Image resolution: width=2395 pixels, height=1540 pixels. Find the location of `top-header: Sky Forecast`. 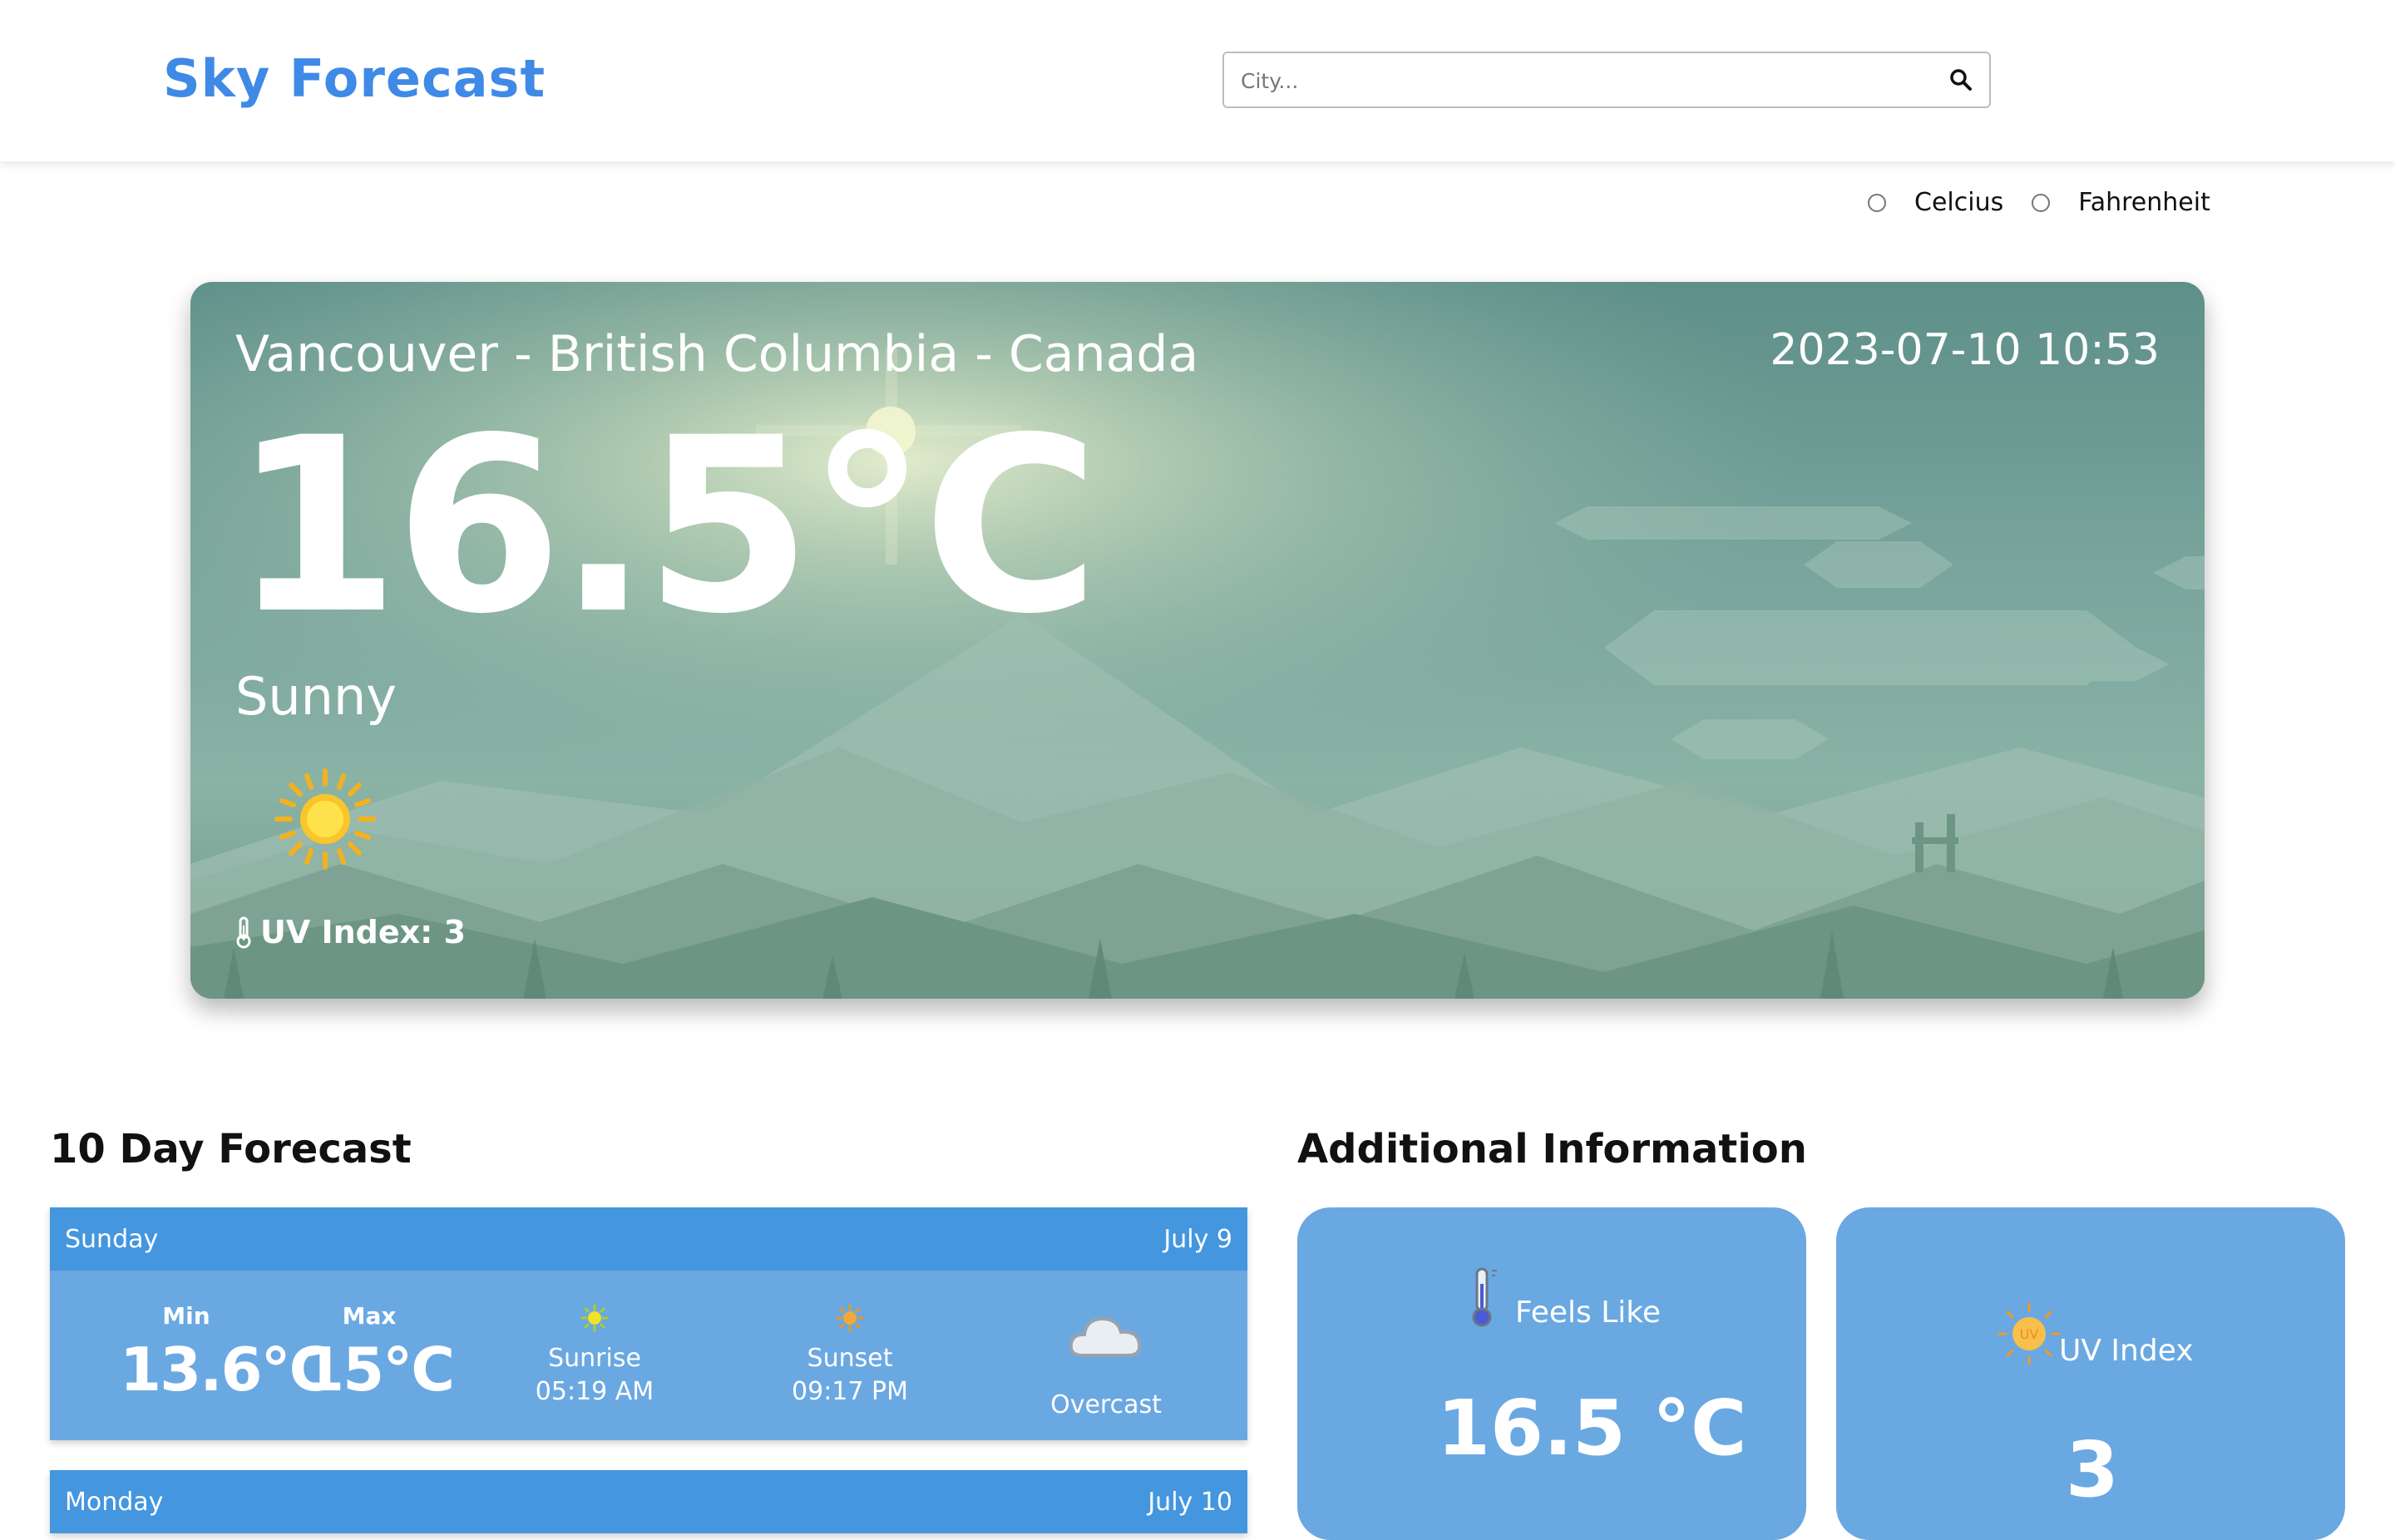

top-header: Sky Forecast is located at coordinates (1197, 80).